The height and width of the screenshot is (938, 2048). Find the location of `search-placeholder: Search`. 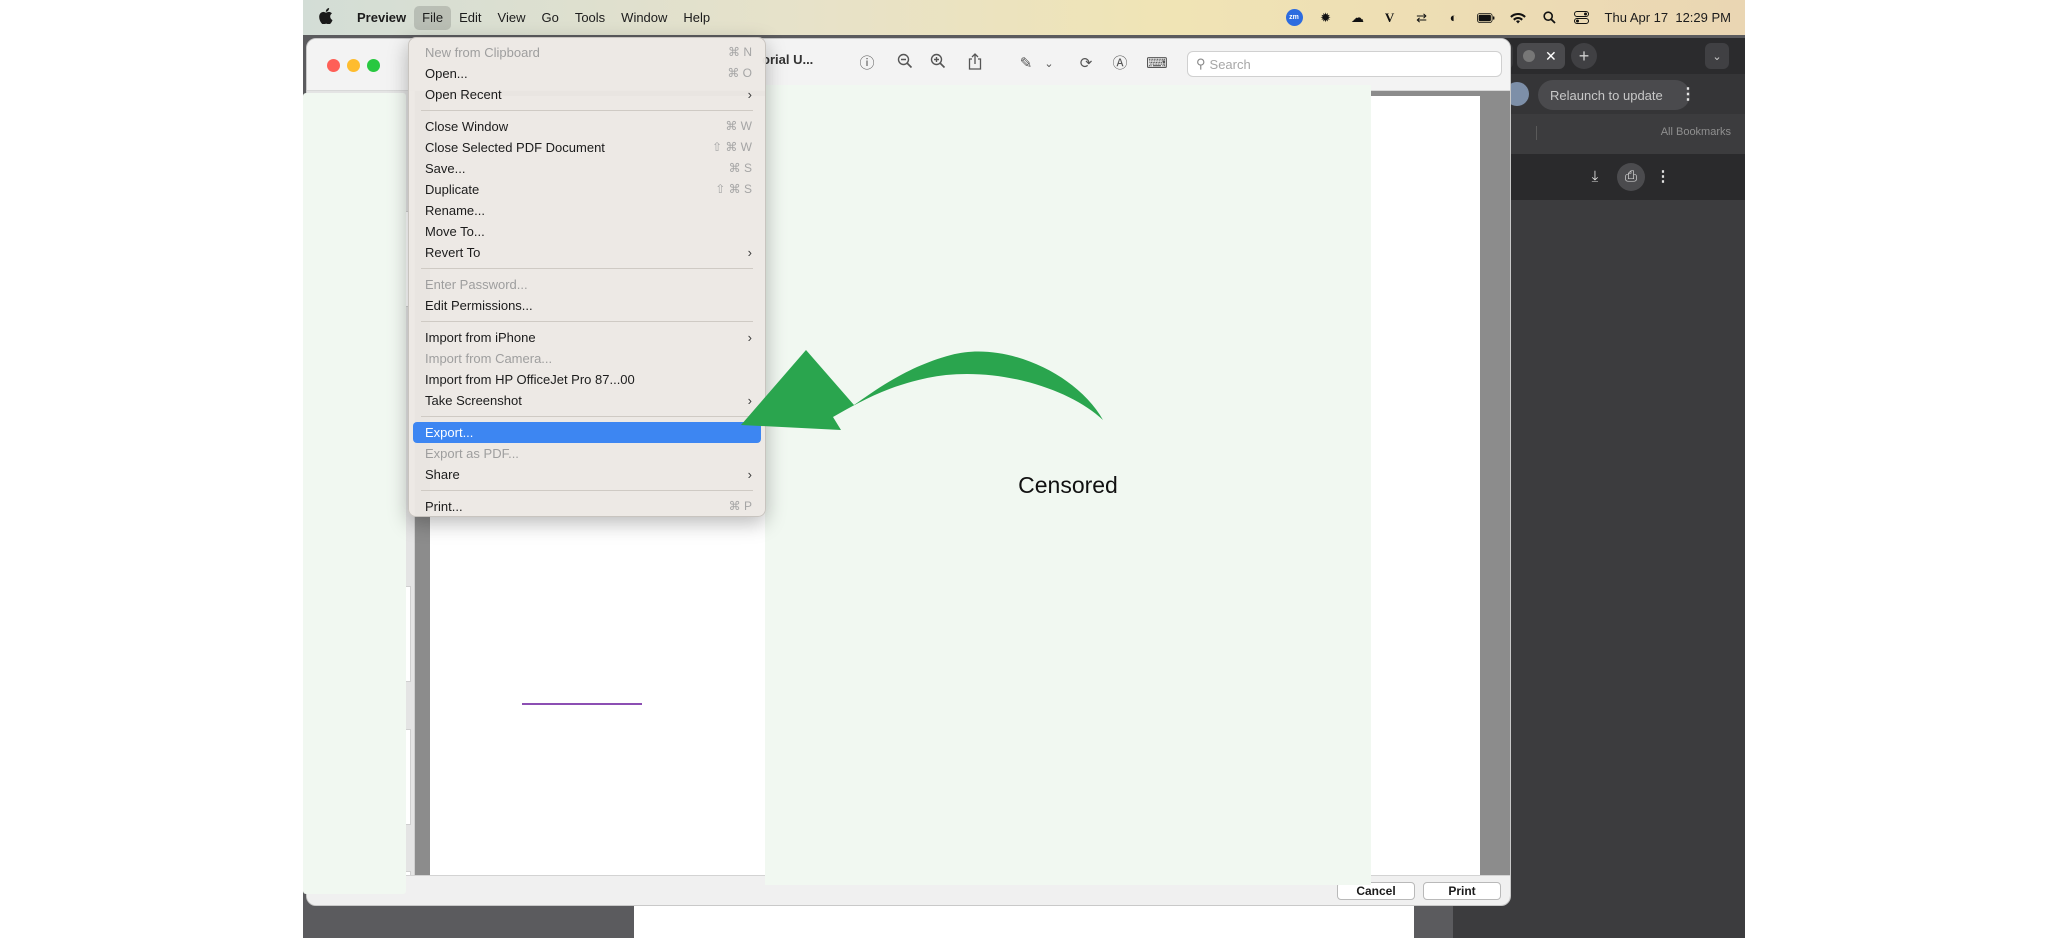

search-placeholder: Search is located at coordinates (1230, 64).